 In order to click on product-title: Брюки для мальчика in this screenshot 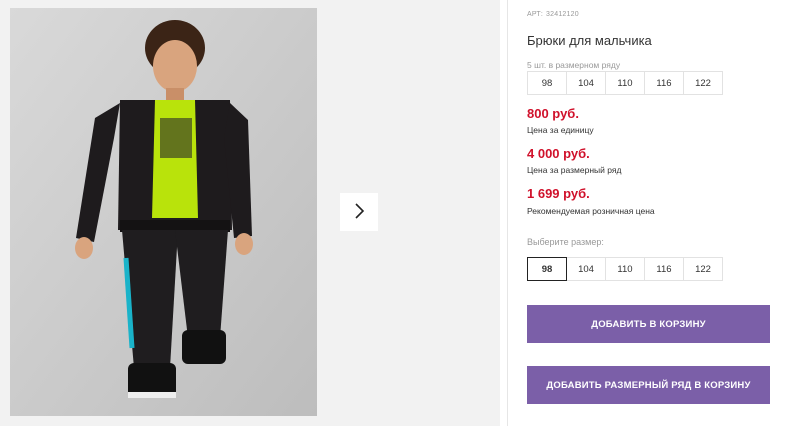, I will do `click(589, 40)`.